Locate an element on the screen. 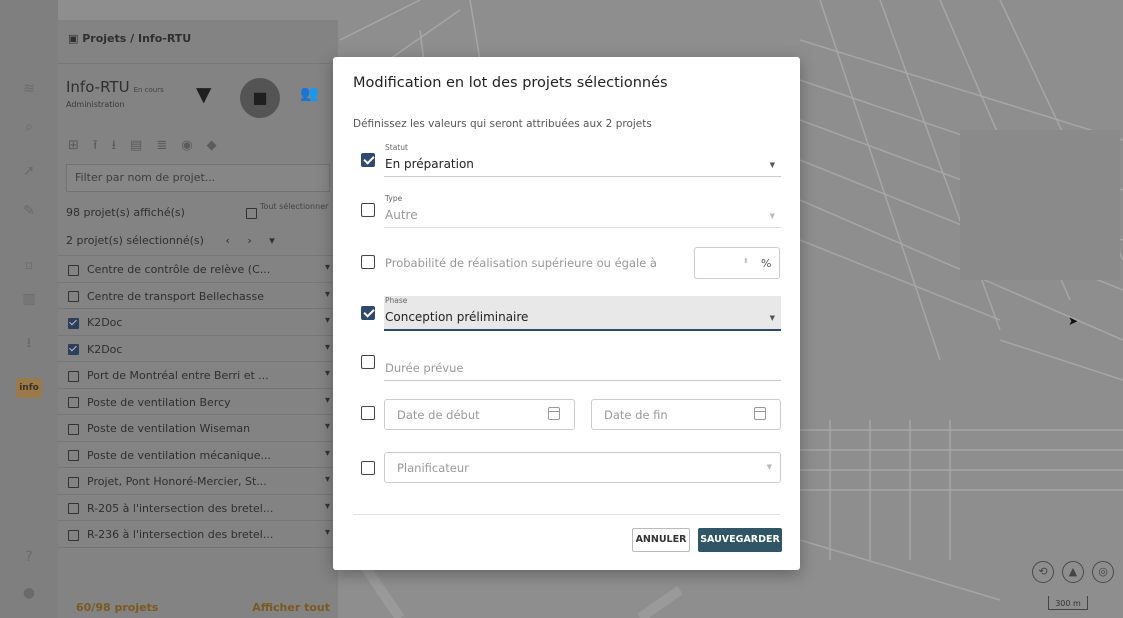 This screenshot has width=1123, height=618. shape-icon: ⌑ is located at coordinates (29, 267).